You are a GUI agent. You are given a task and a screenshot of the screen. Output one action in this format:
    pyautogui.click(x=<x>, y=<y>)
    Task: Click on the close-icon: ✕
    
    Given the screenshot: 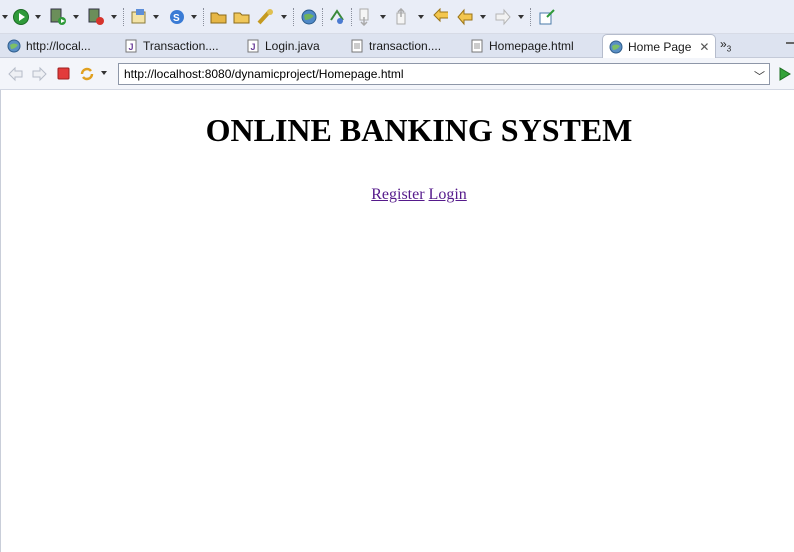 What is the action you would take?
    pyautogui.click(x=704, y=47)
    